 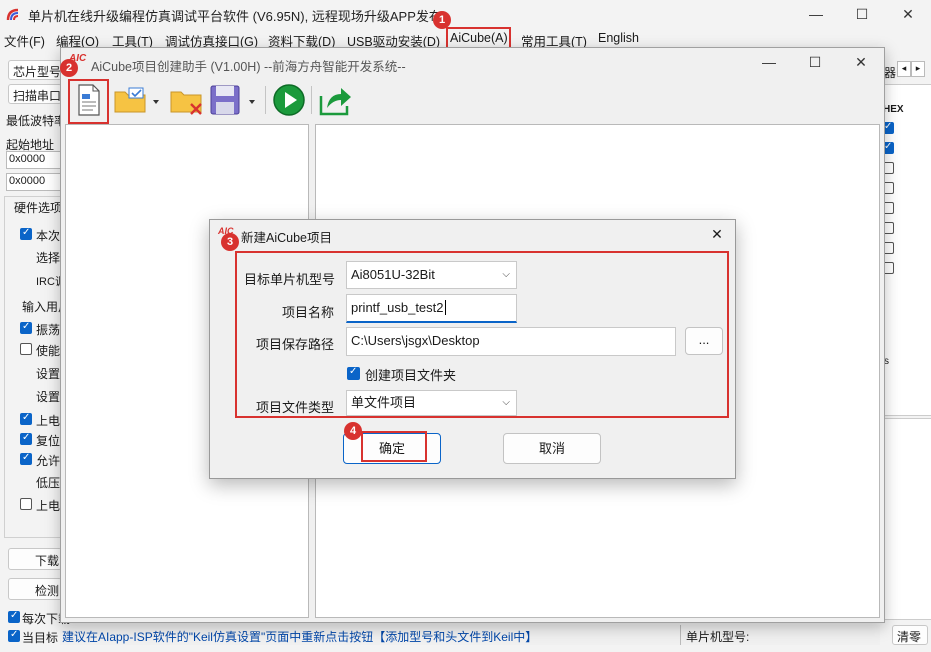 I want to click on clear-button: 清零, so click(x=910, y=635).